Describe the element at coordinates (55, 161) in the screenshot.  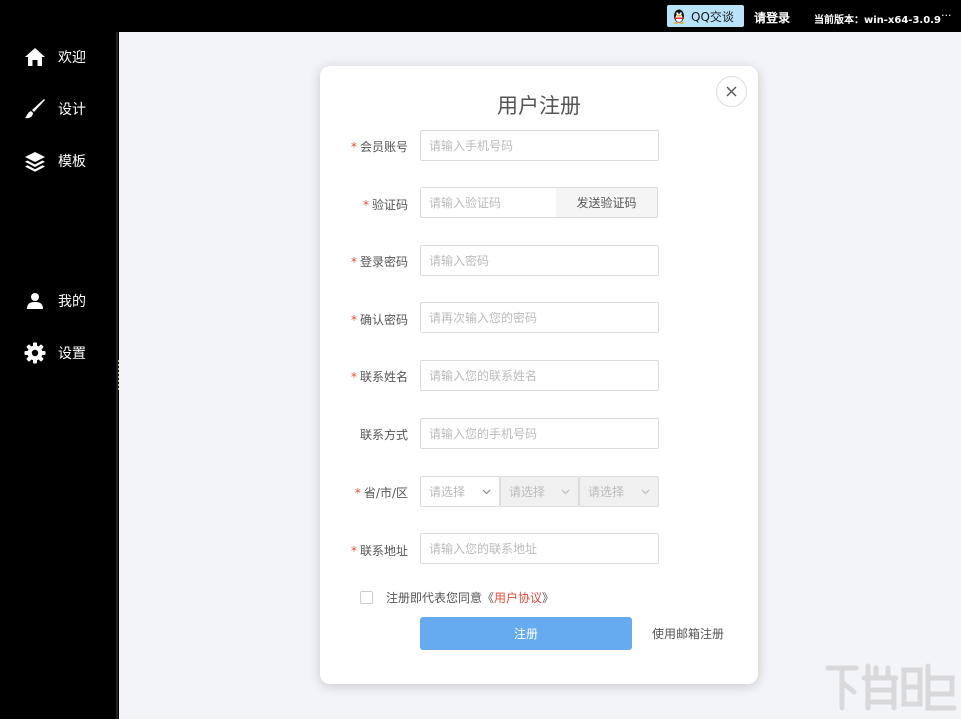
I see `sidebar-item-templates: 模板` at that location.